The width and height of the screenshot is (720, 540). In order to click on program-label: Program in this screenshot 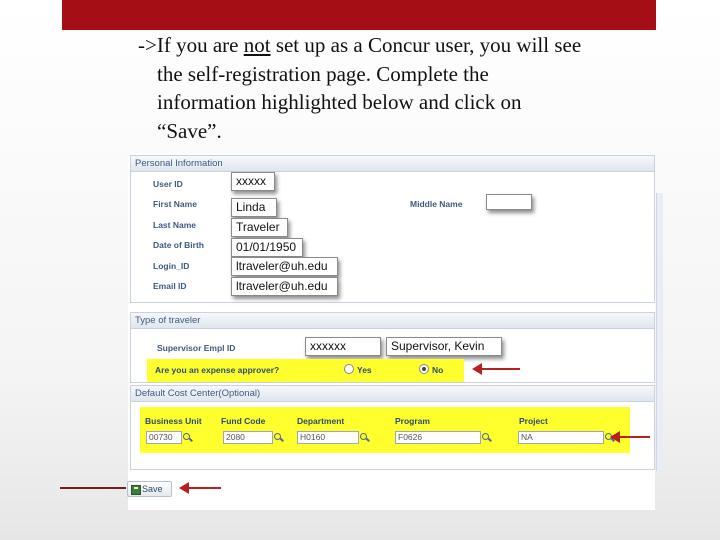, I will do `click(412, 421)`.